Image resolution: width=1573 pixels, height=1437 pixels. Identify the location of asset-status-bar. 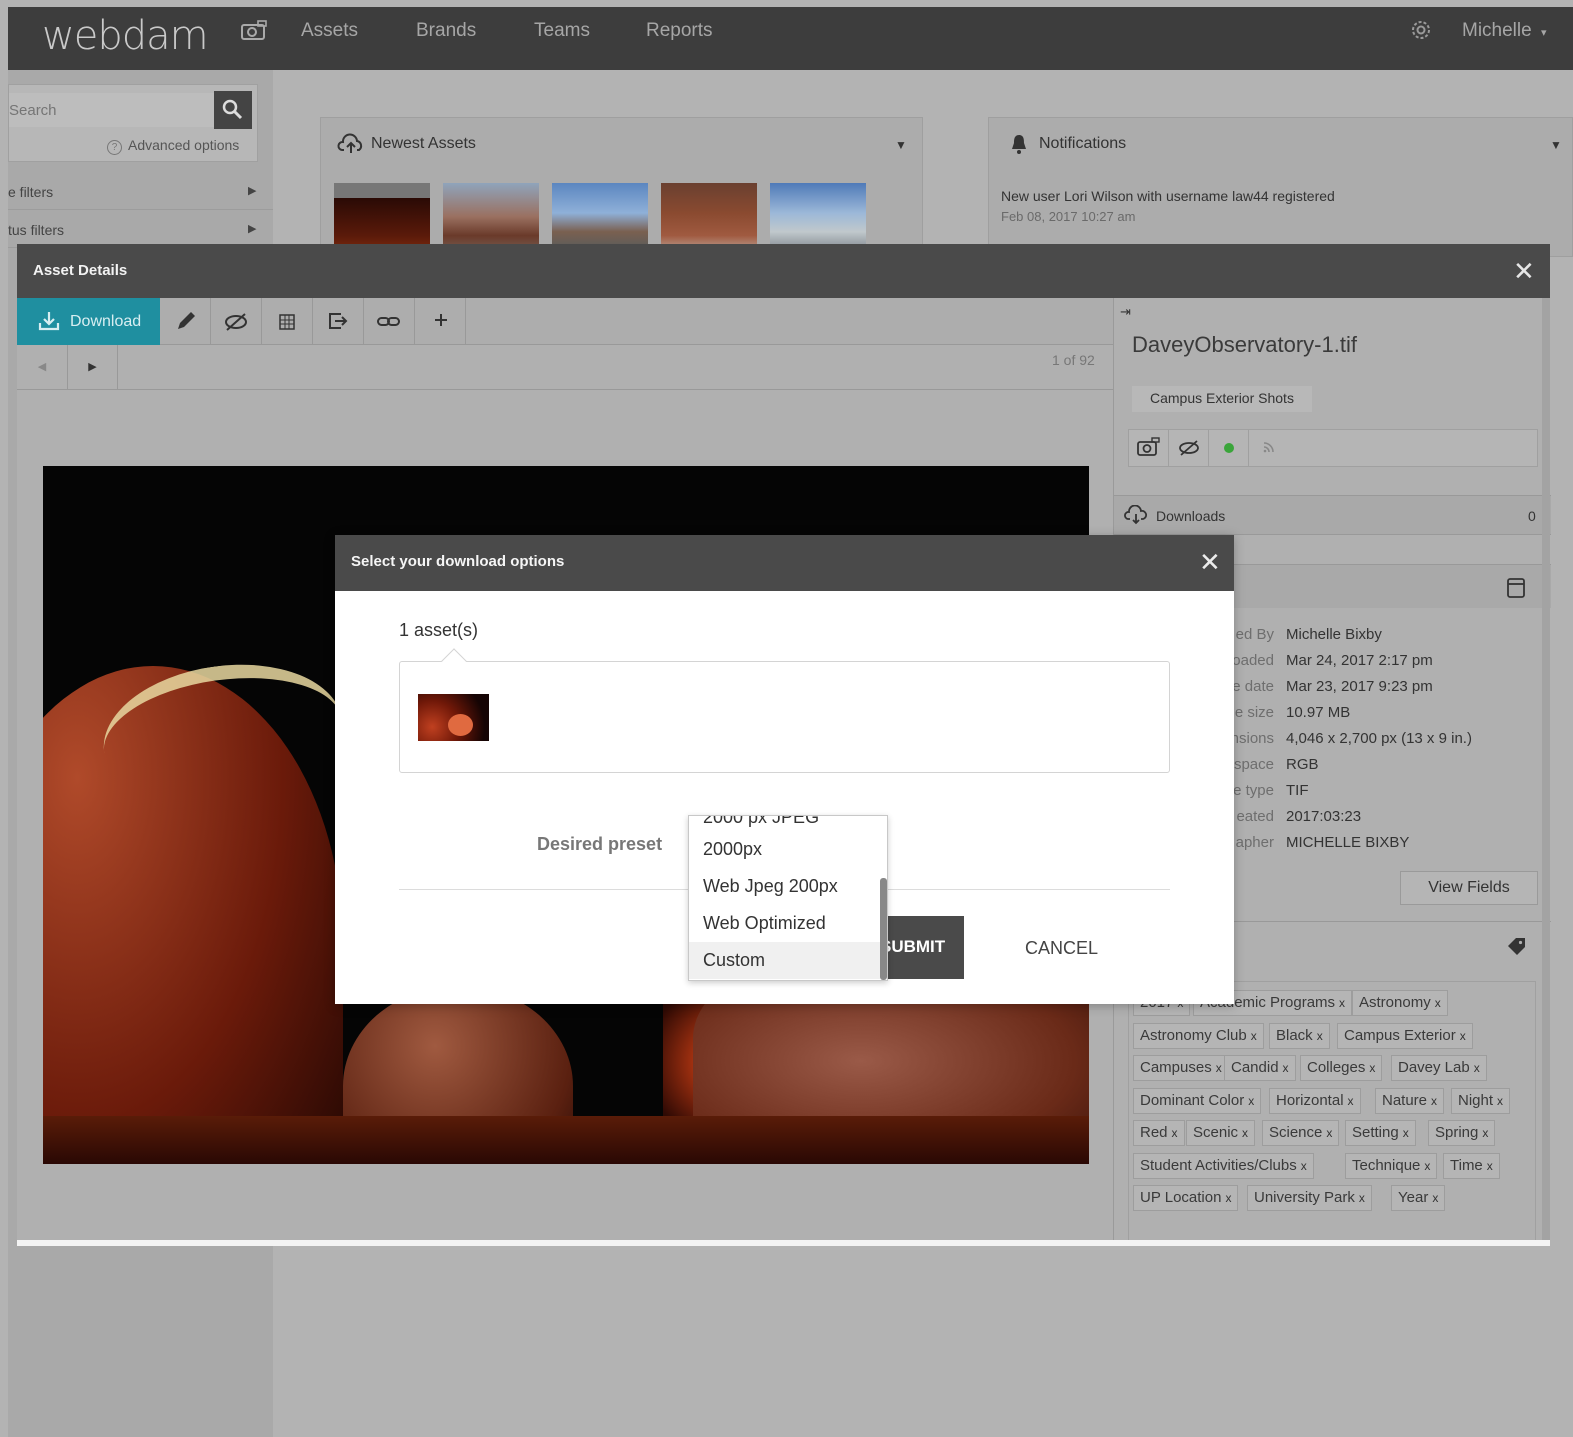
(1333, 448).